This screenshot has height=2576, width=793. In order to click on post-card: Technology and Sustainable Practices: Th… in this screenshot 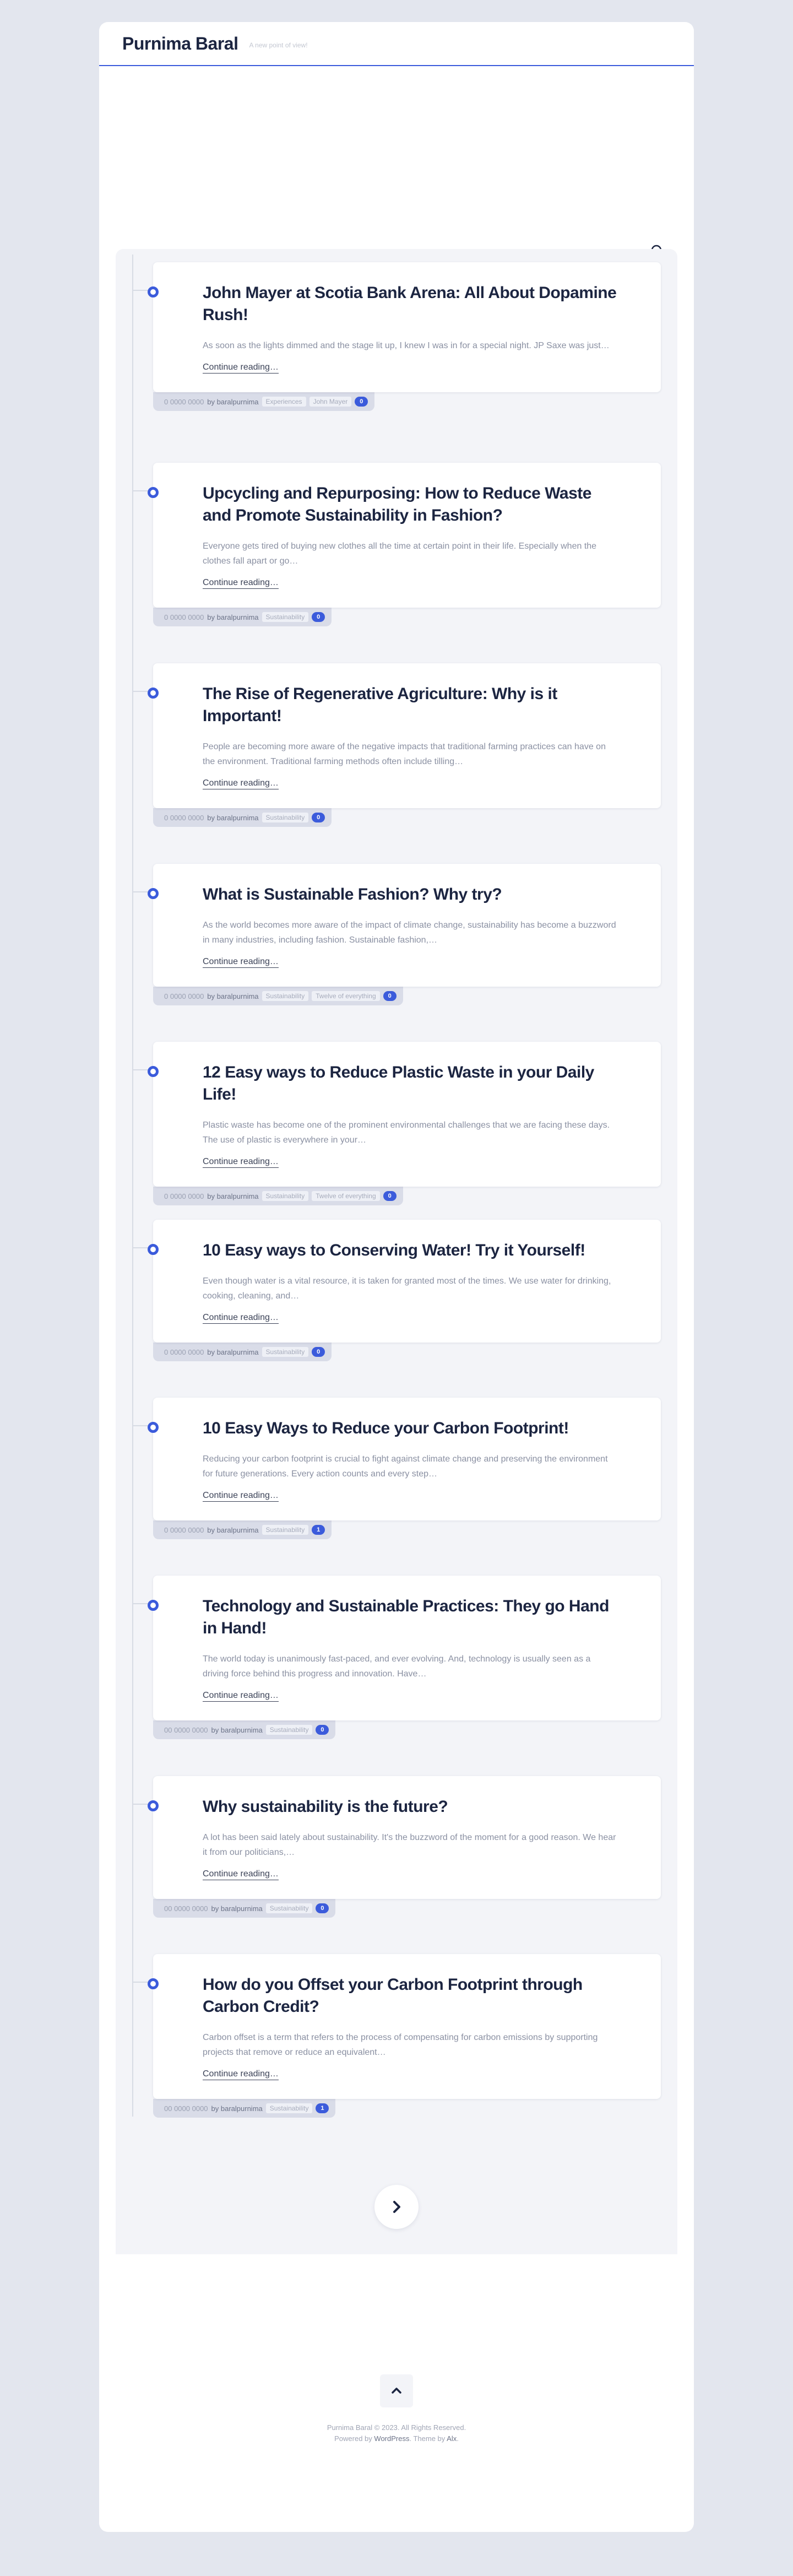, I will do `click(397, 1648)`.